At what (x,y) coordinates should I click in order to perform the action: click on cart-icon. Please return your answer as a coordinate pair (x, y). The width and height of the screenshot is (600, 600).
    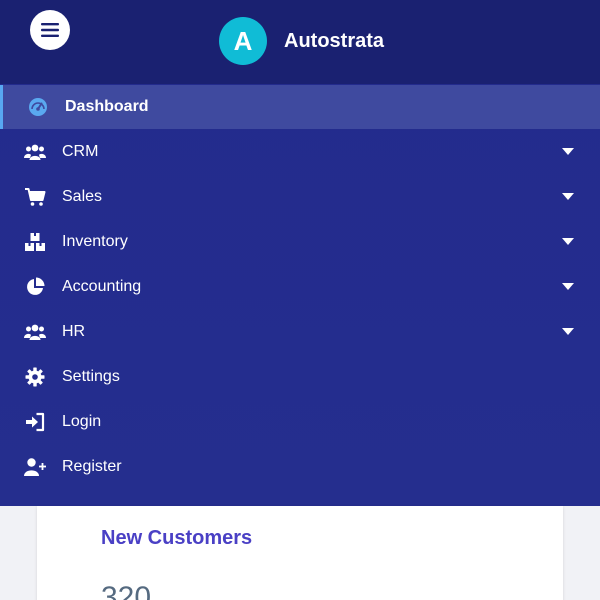
    Looking at the image, I should click on (35, 197).